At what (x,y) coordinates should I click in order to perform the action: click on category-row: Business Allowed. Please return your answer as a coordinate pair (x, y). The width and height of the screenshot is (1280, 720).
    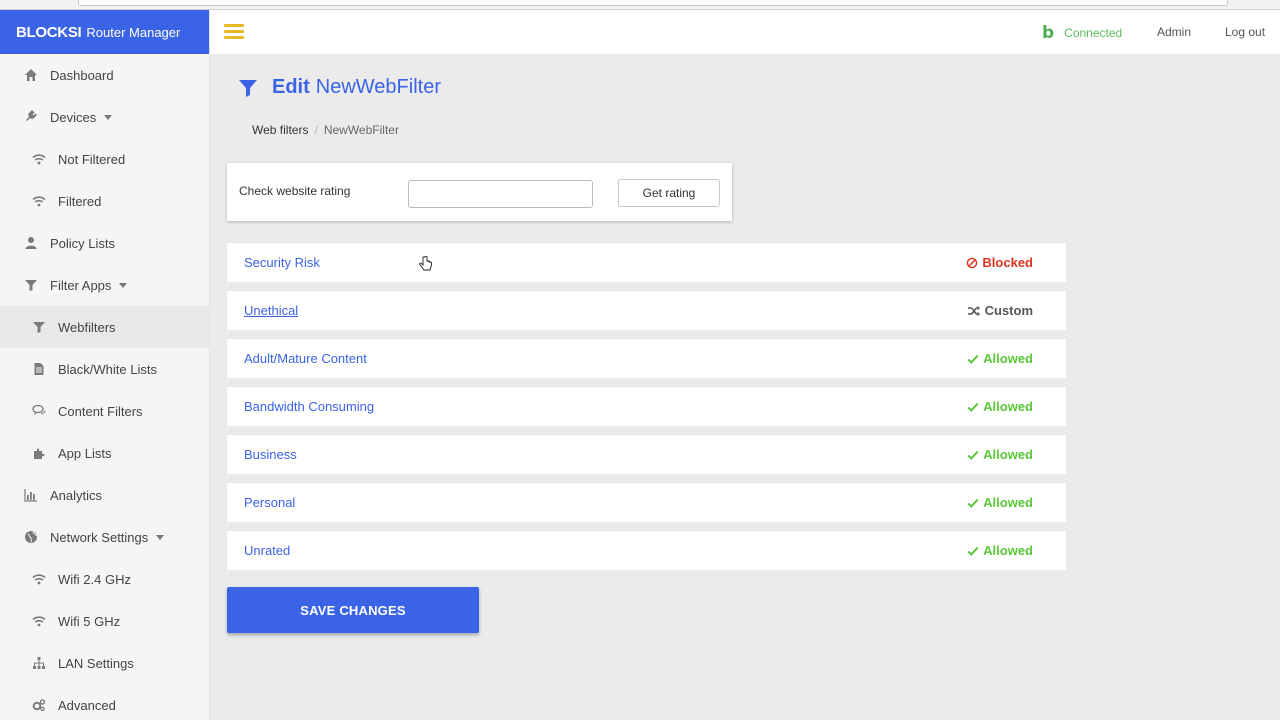
    Looking at the image, I should click on (646, 454).